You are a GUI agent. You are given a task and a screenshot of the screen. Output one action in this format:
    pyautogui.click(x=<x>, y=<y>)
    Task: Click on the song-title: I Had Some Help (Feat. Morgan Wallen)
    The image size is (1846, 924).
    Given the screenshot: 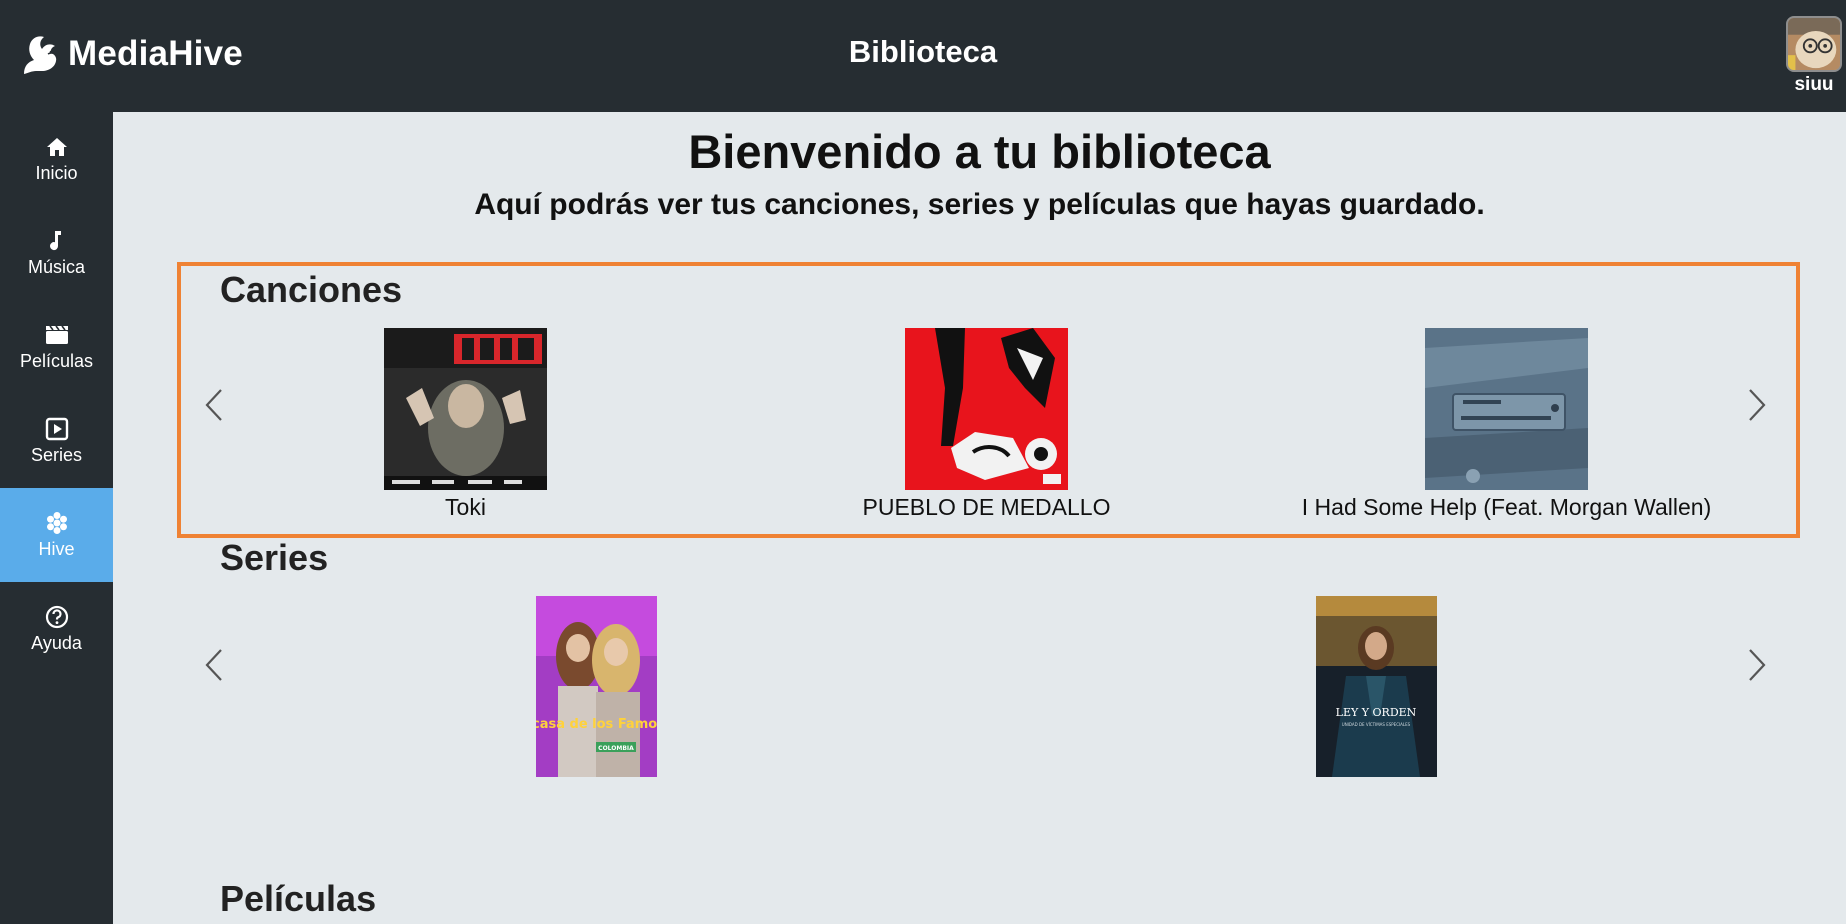 What is the action you would take?
    pyautogui.click(x=1506, y=507)
    